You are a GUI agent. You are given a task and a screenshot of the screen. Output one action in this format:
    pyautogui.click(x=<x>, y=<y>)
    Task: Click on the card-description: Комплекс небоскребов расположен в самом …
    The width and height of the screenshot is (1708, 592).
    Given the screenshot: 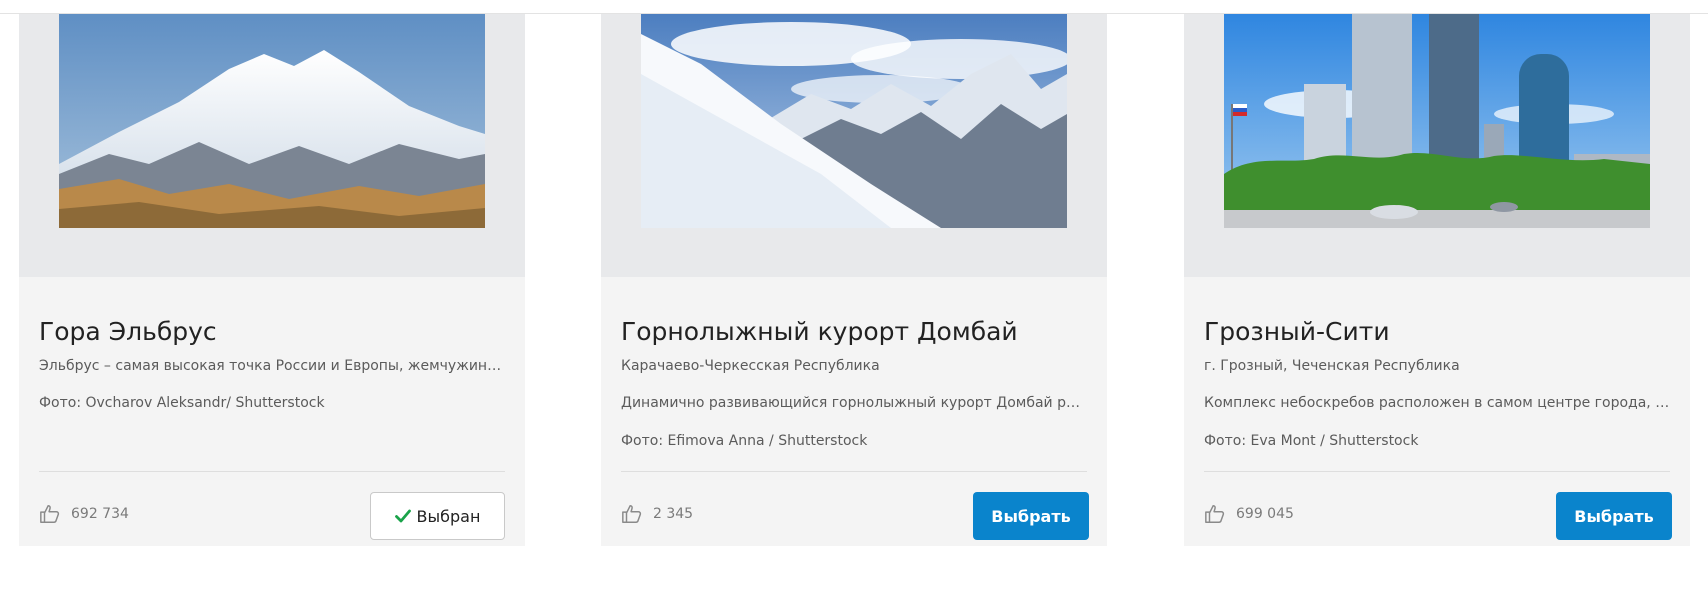 What is the action you would take?
    pyautogui.click(x=1437, y=403)
    